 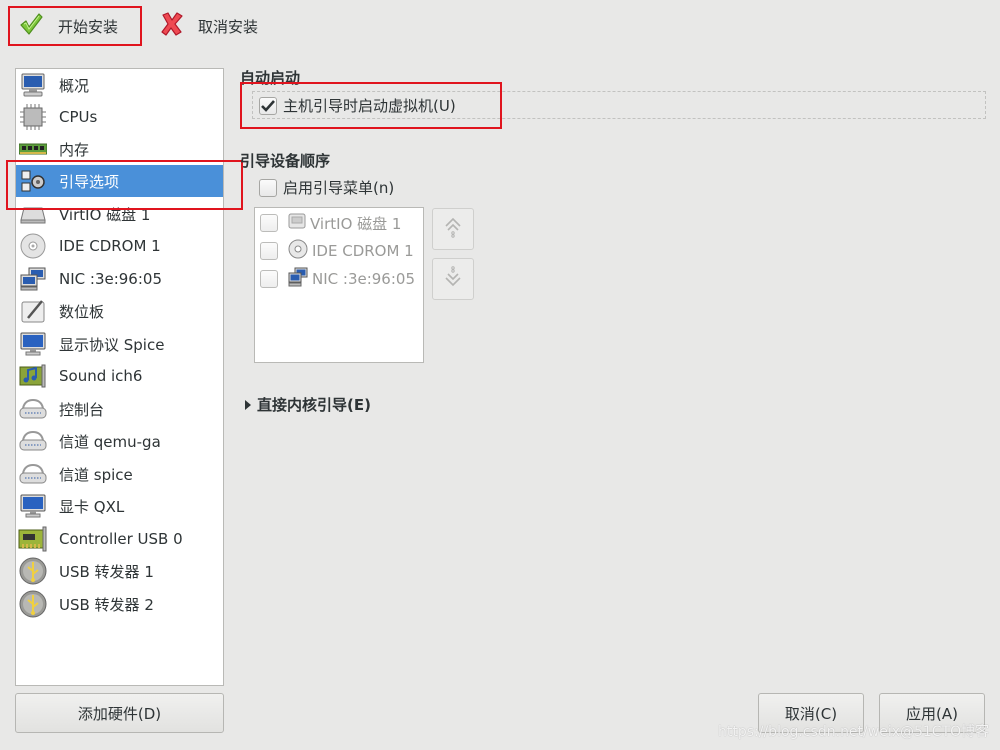 I want to click on arrow-down-icon, so click(x=453, y=279).